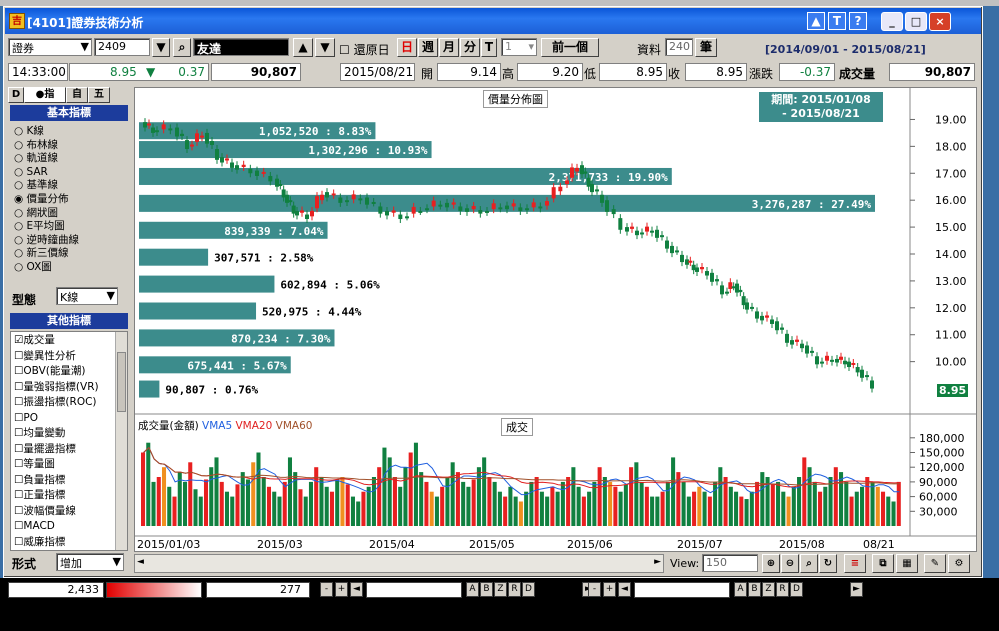 This screenshot has height=631, width=999. I want to click on zoom-in-icon: ⊕, so click(771, 563).